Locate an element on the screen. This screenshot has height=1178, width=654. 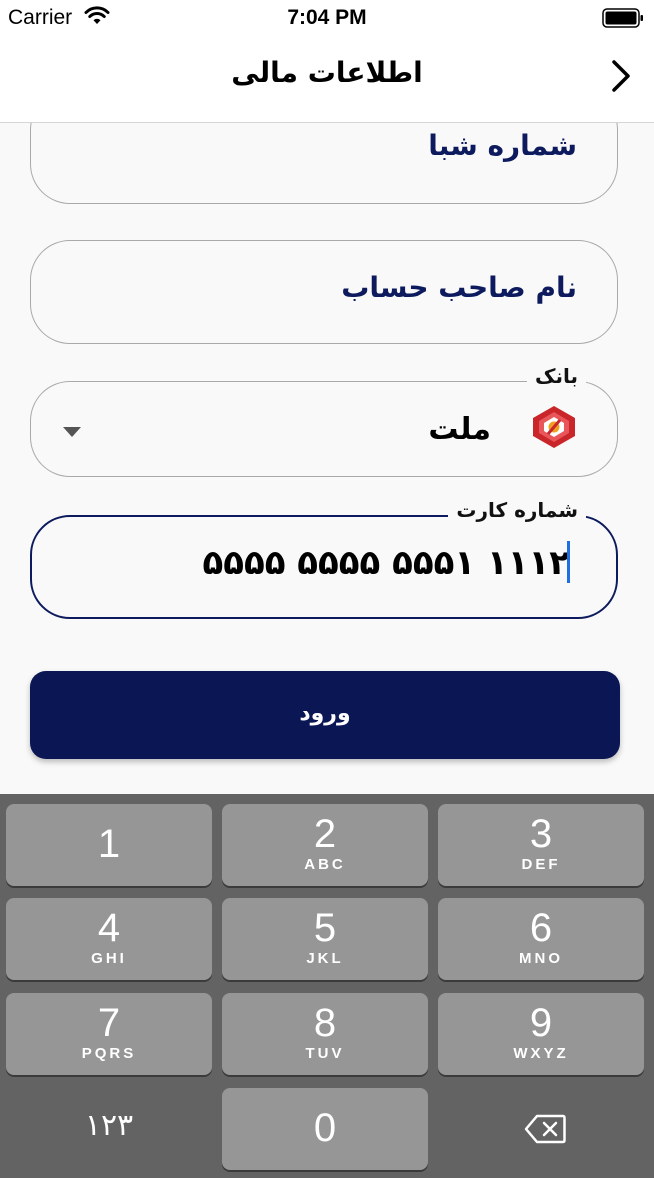
card-field-label: شماره کارت is located at coordinates (517, 510).